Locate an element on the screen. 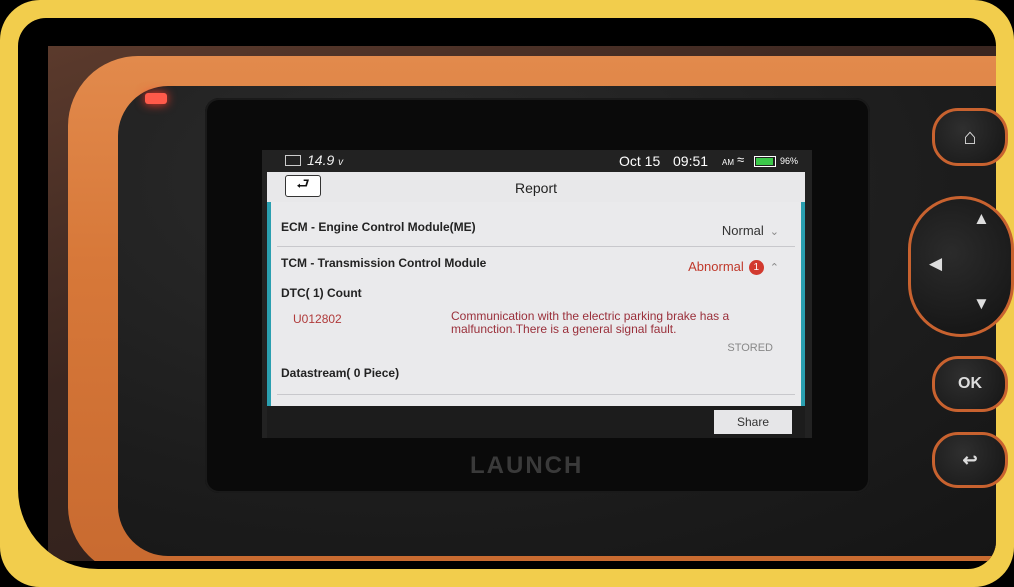 The height and width of the screenshot is (587, 1014). battery-percent: 96% is located at coordinates (789, 161).